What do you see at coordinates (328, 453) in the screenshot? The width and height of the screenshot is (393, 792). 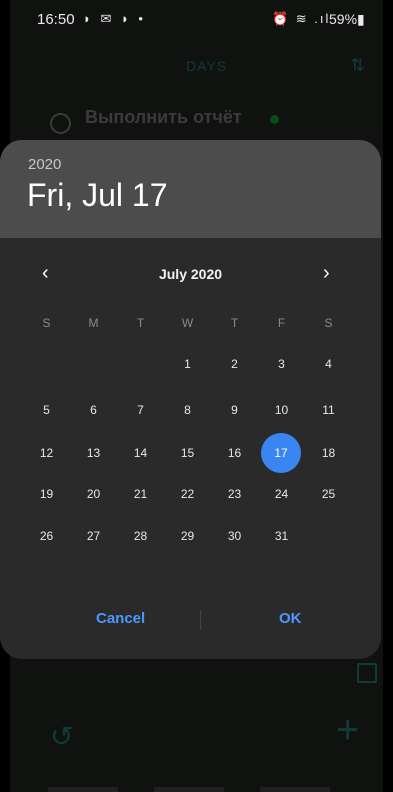 I see `day-cell: 18` at bounding box center [328, 453].